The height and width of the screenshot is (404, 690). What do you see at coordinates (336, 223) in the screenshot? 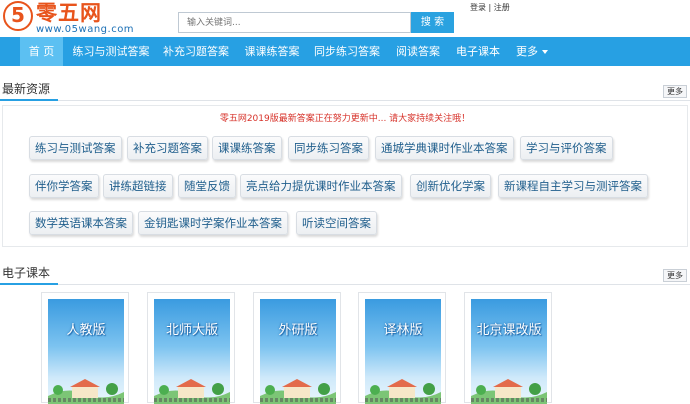
I see `tag-link: 听读空间答案` at bounding box center [336, 223].